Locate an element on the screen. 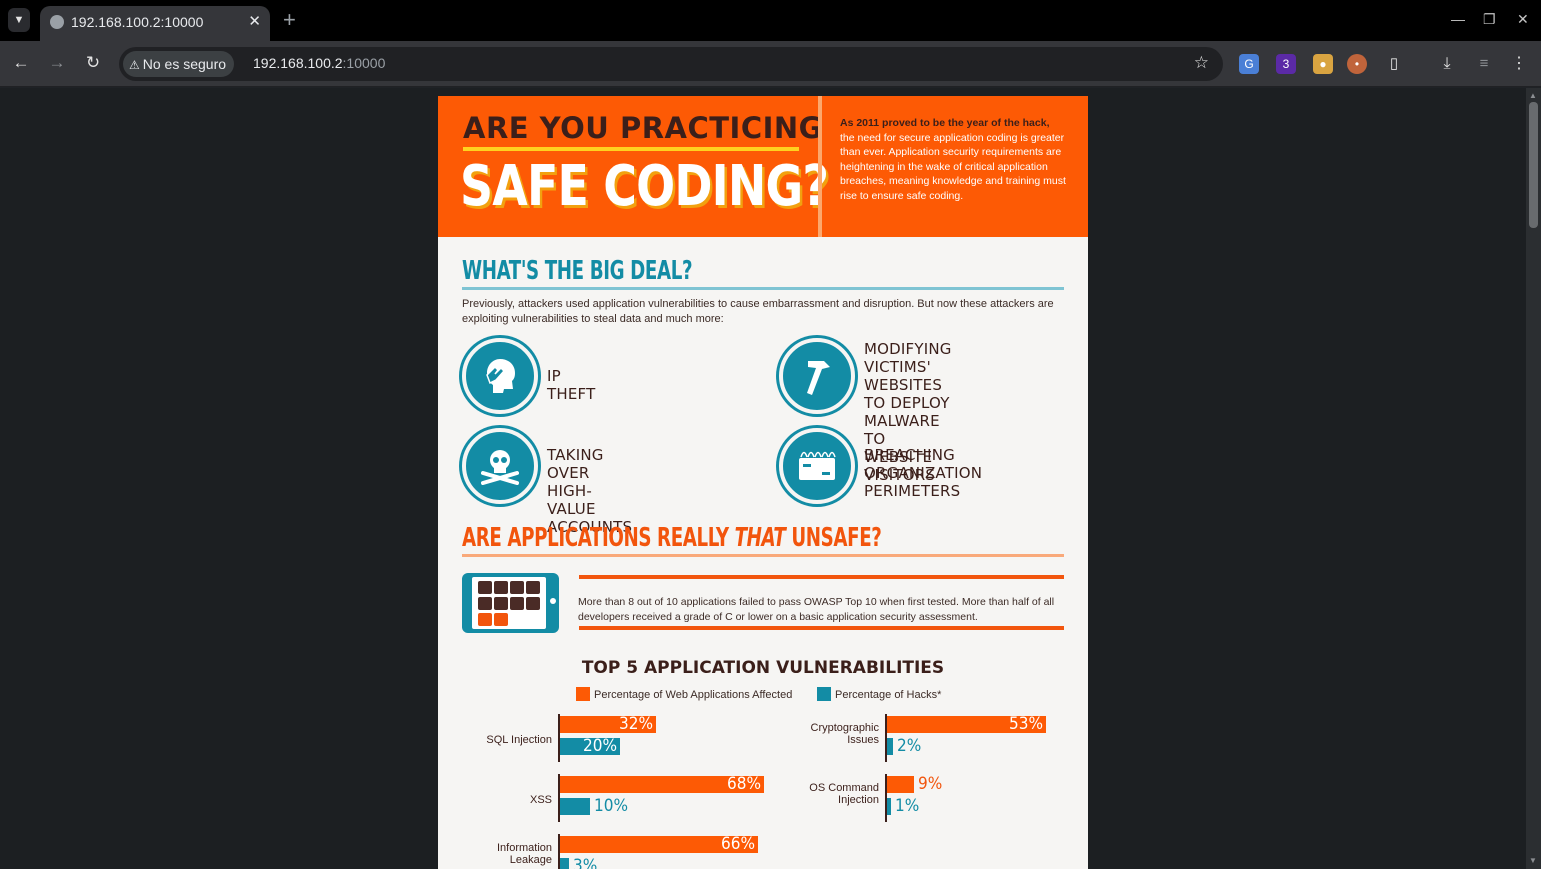 Image resolution: width=1541 pixels, height=869 pixels. chart-title: TOP 5 APPLICATION VULNERABILITIES is located at coordinates (763, 668).